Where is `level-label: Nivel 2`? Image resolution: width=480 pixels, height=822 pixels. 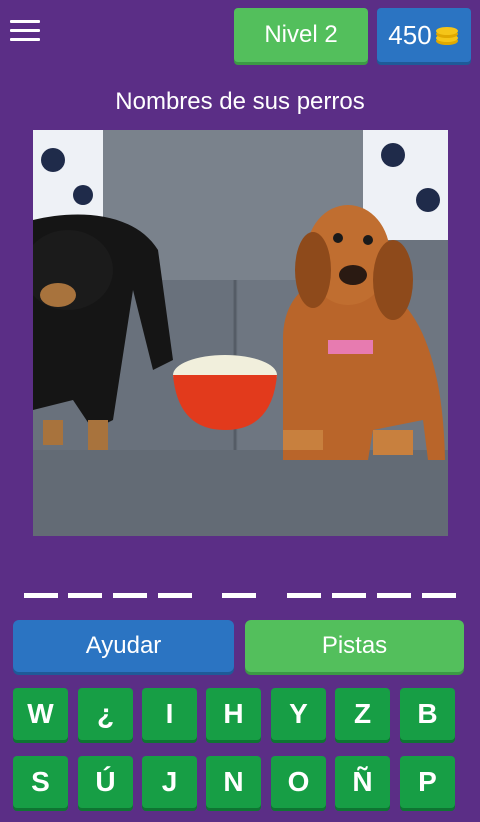
level-label: Nivel 2 is located at coordinates (301, 34).